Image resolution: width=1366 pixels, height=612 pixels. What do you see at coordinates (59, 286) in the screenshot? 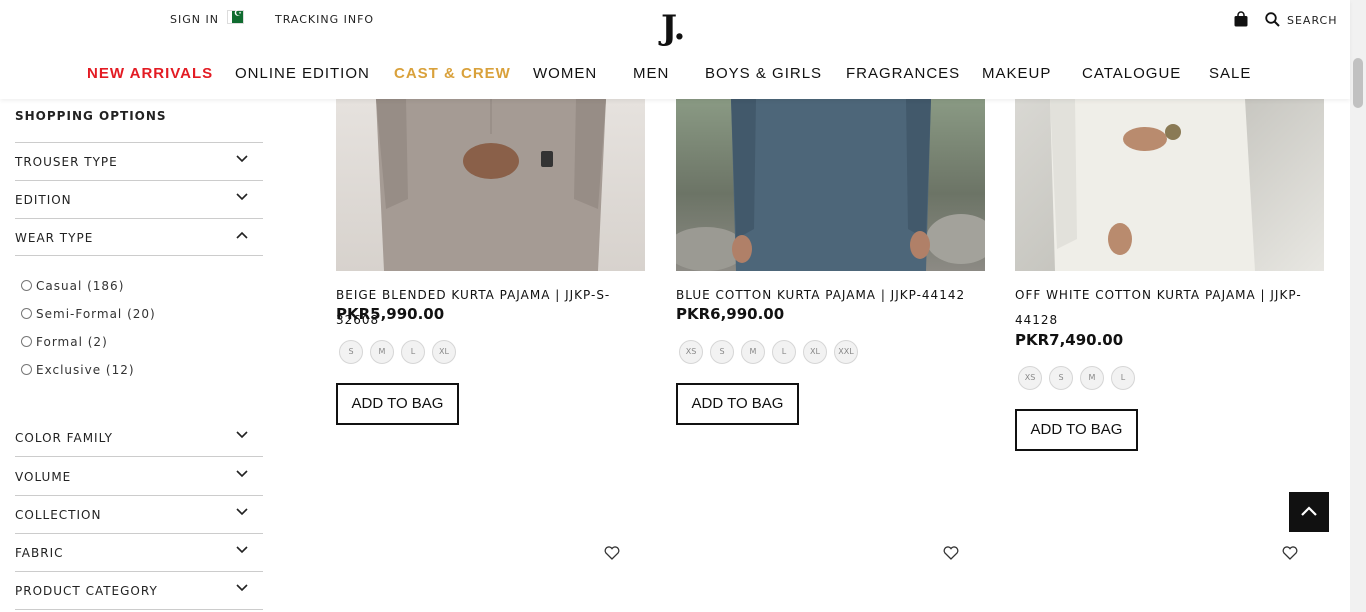
I see `option-label: Casual` at bounding box center [59, 286].